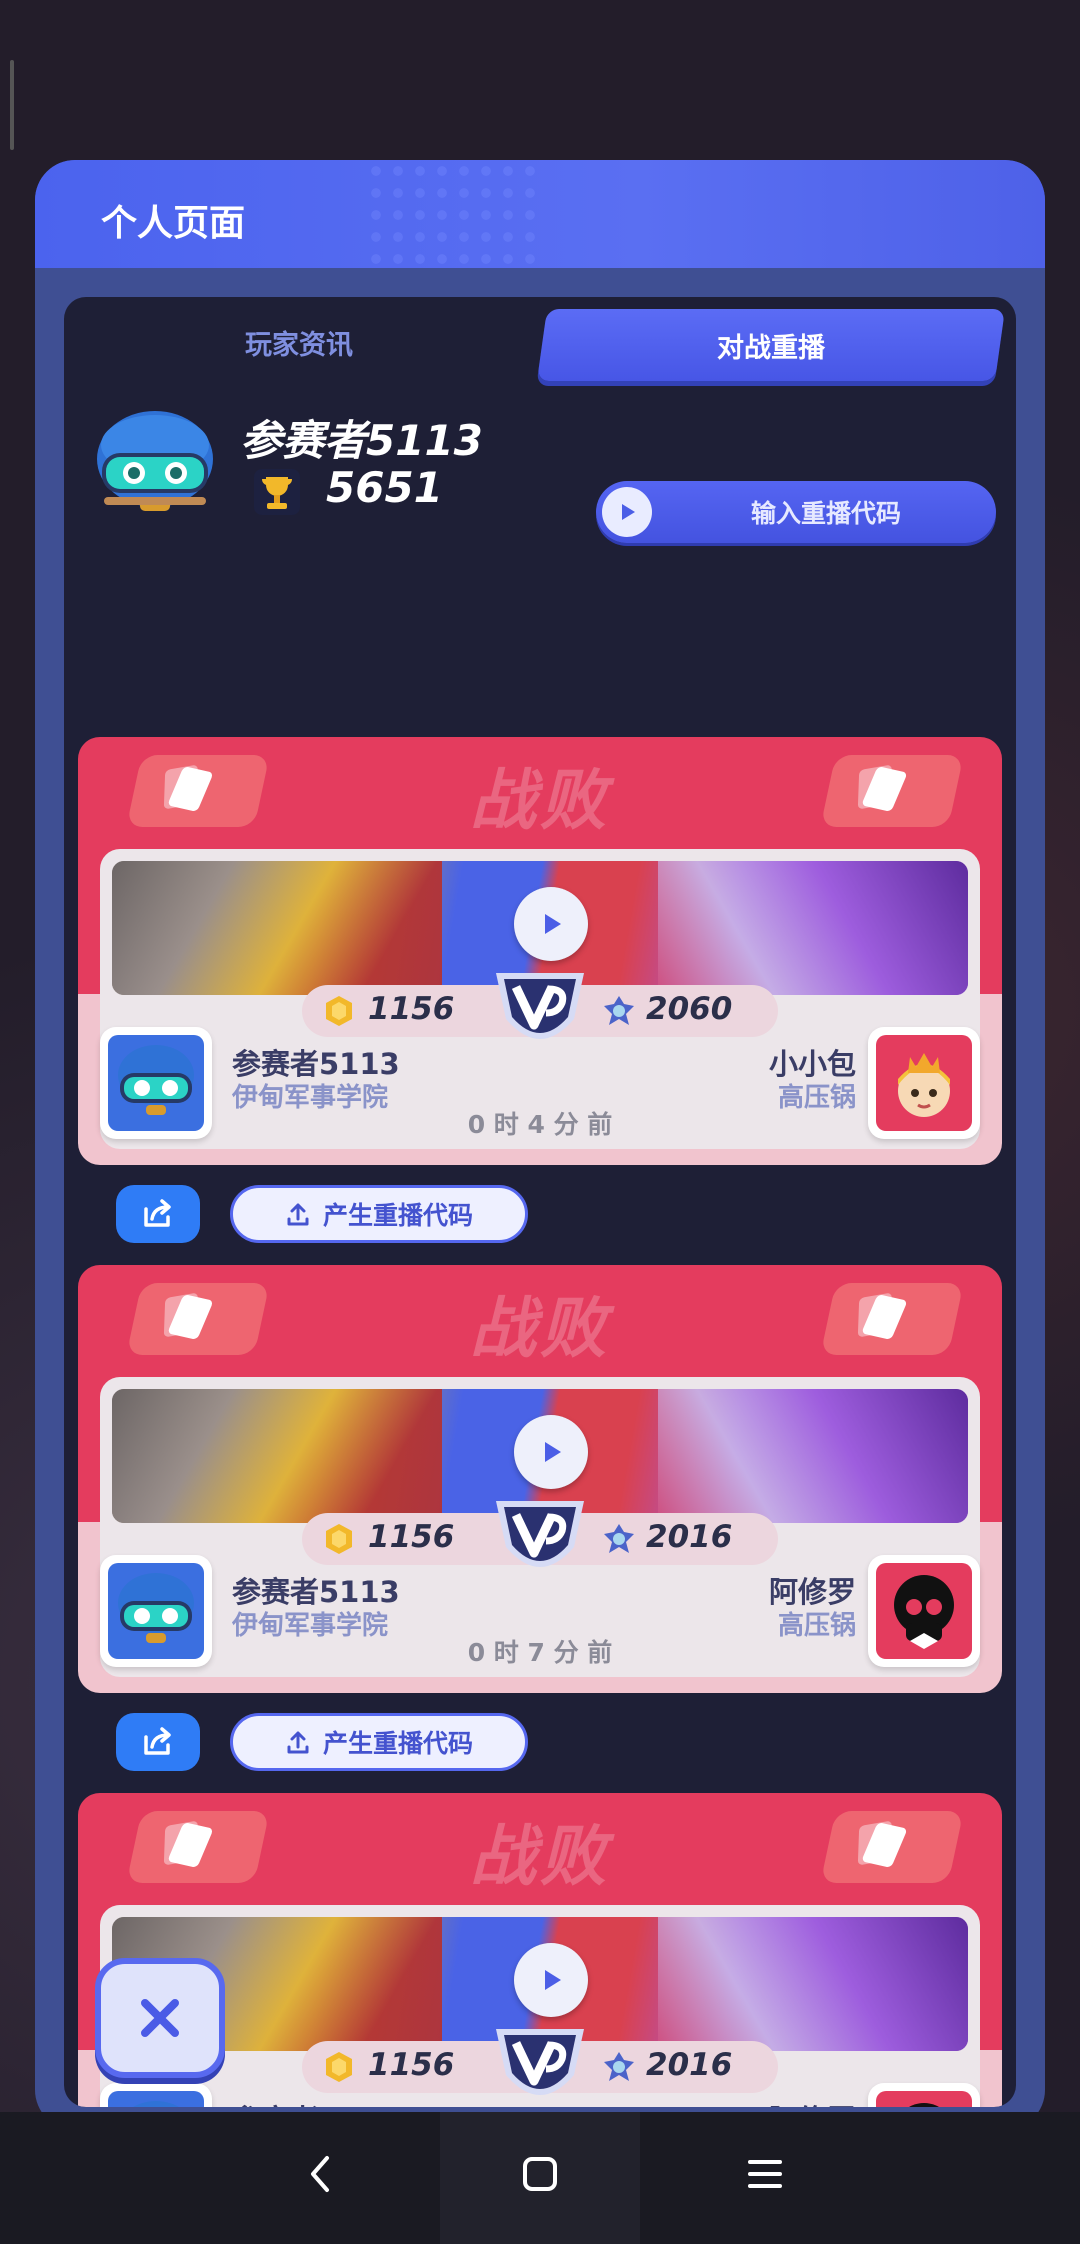 The width and height of the screenshot is (1080, 2244). I want to click on home-button, so click(540, 2174).